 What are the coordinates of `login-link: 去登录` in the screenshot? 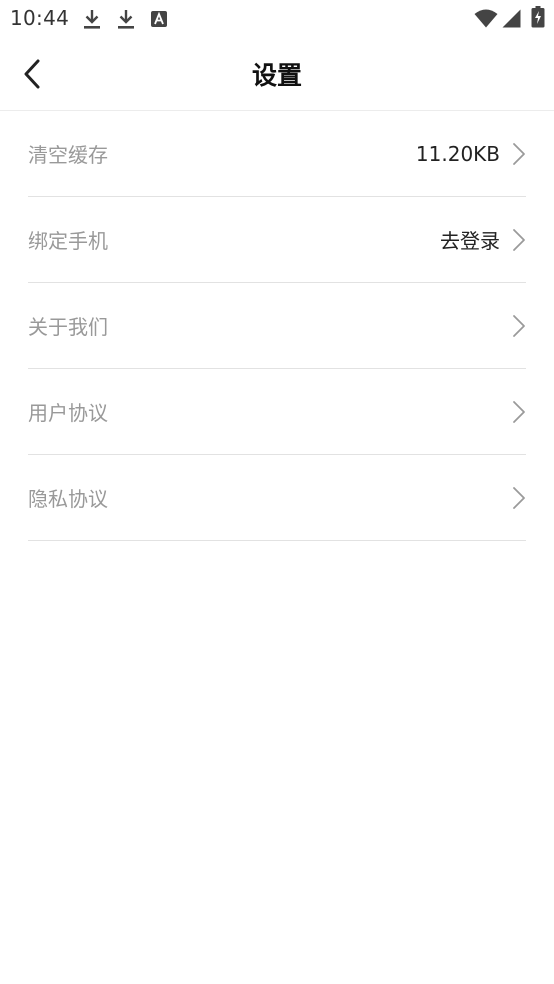 It's located at (470, 239).